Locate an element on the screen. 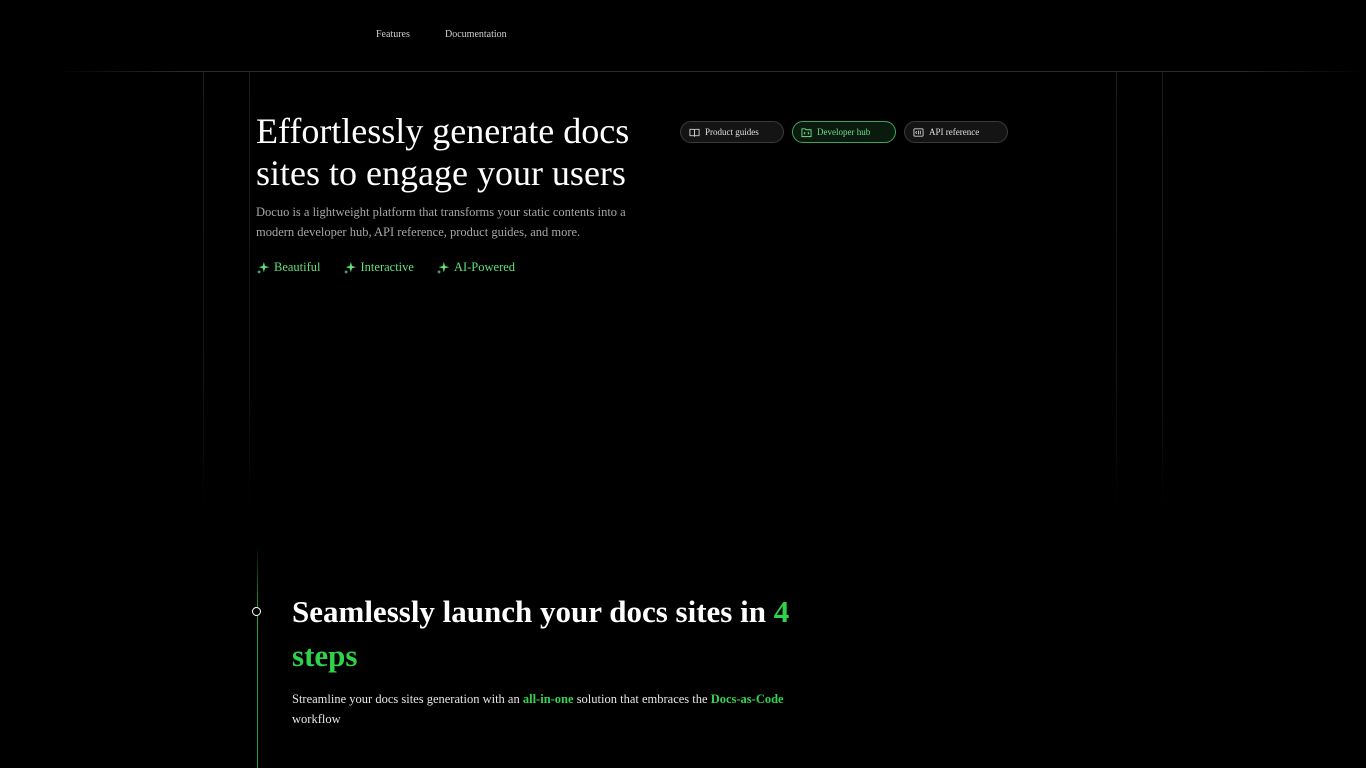 This screenshot has height=768, width=1366. steps-sub-text-3: workflow is located at coordinates (316, 719).